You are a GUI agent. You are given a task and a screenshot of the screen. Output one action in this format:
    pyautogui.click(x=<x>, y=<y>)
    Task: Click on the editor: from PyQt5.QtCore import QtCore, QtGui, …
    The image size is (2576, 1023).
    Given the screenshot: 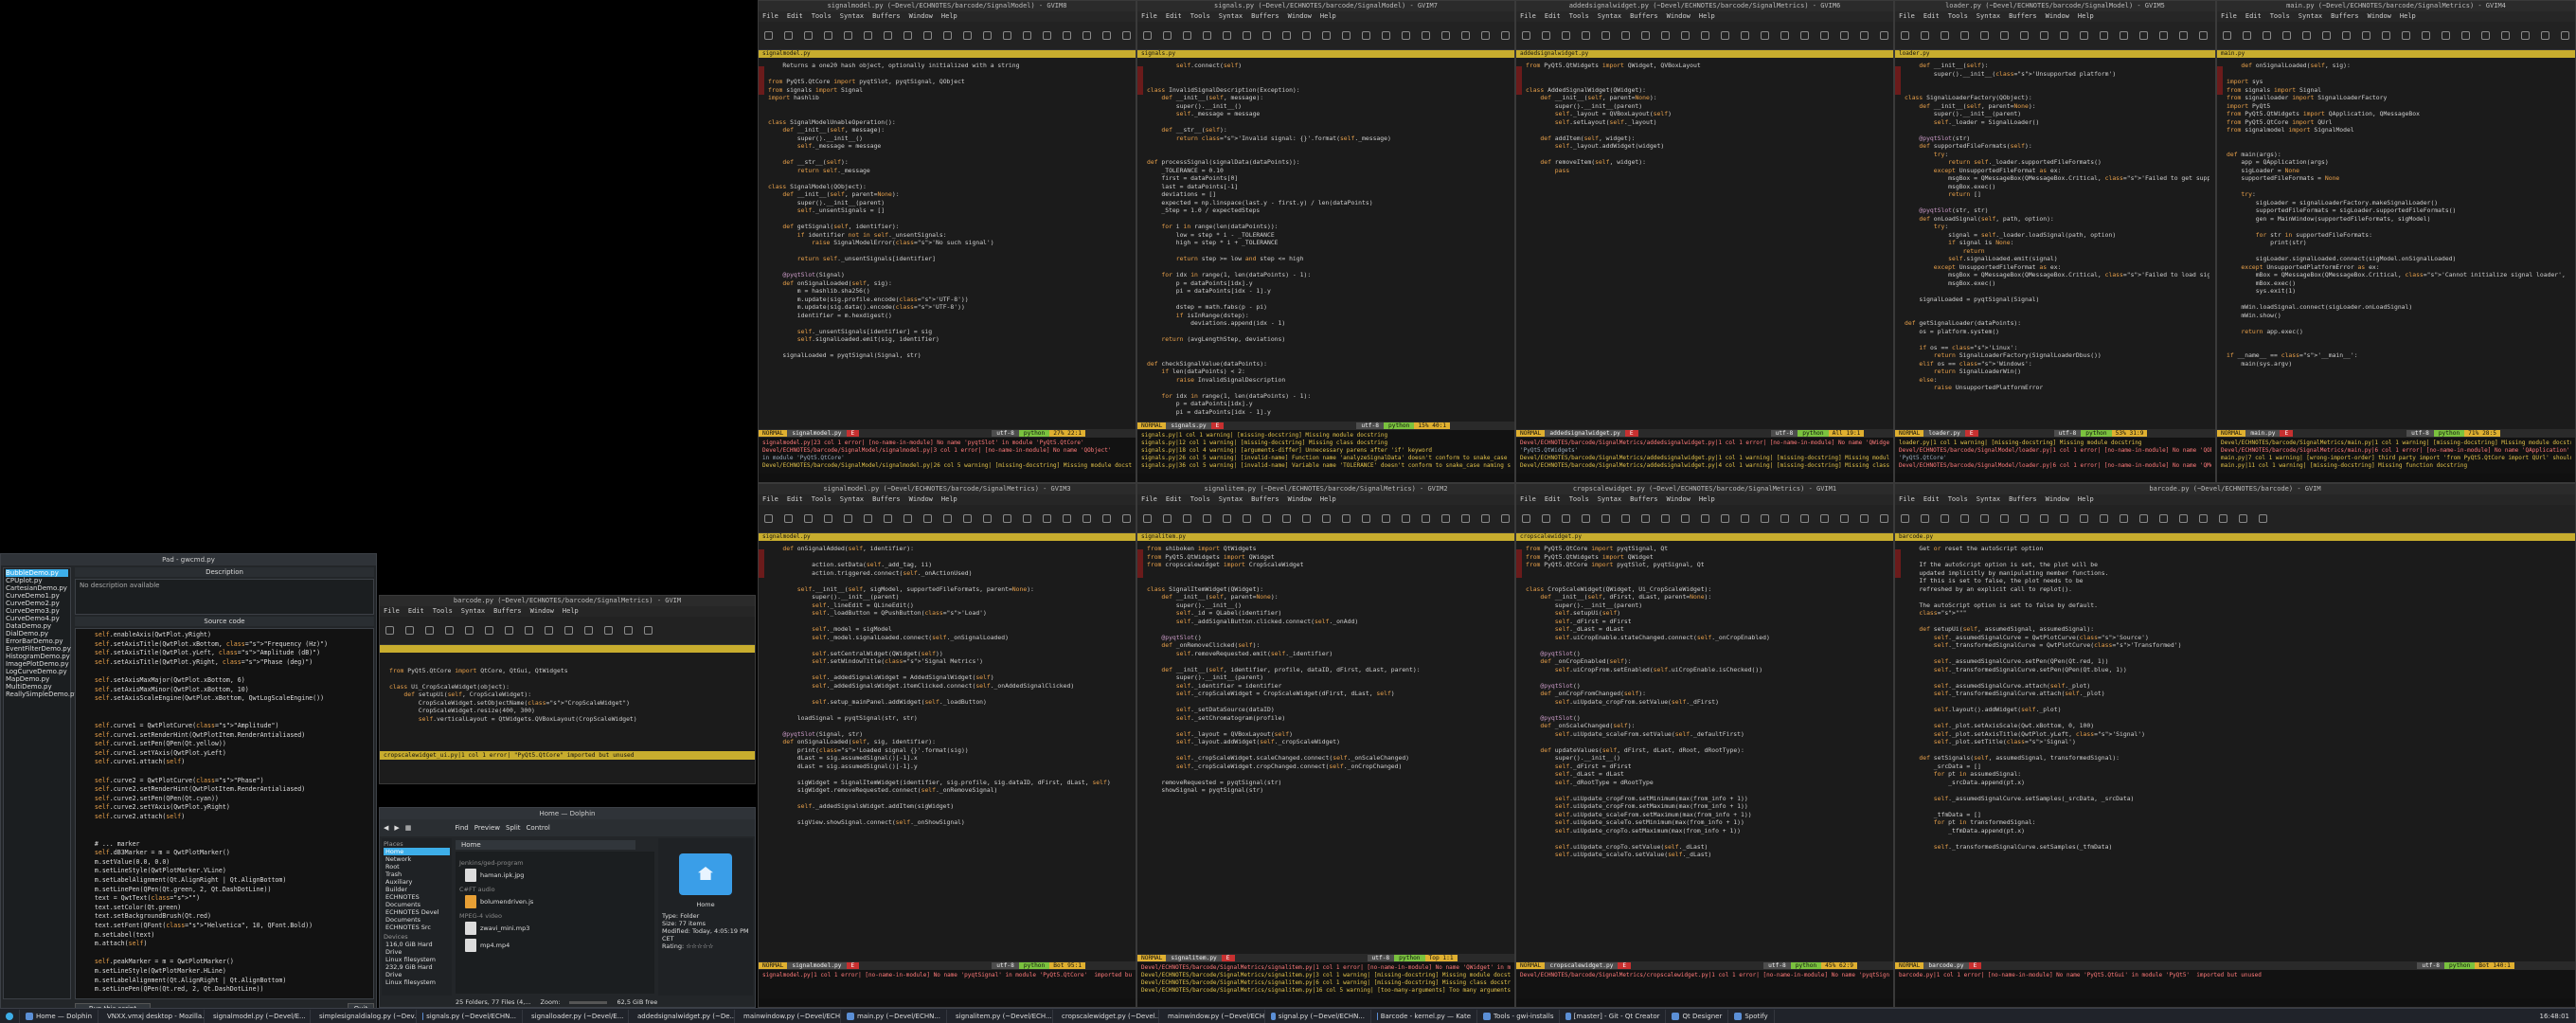 What is the action you would take?
    pyautogui.click(x=567, y=702)
    